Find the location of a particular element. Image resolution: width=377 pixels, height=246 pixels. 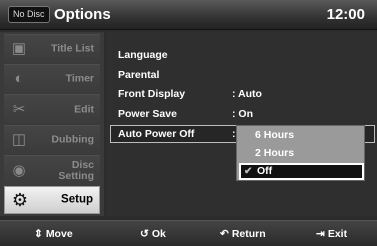

hint-return: ↶ Return is located at coordinates (243, 234).